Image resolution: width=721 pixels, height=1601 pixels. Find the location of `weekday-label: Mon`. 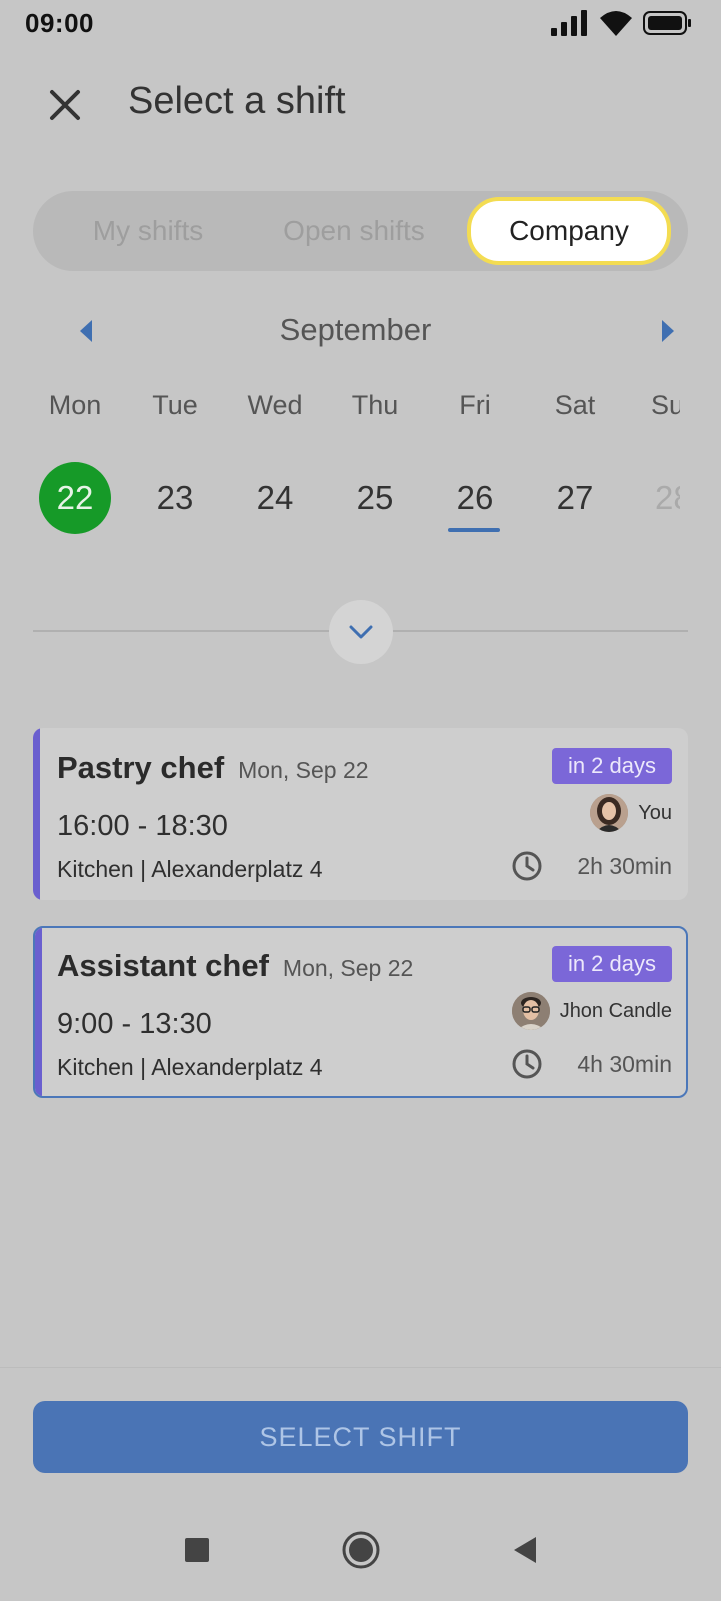

weekday-label: Mon is located at coordinates (75, 405).